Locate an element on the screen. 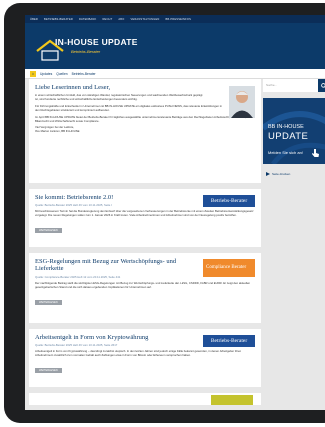  nav-item-abo: ABO is located at coordinates (121, 19).